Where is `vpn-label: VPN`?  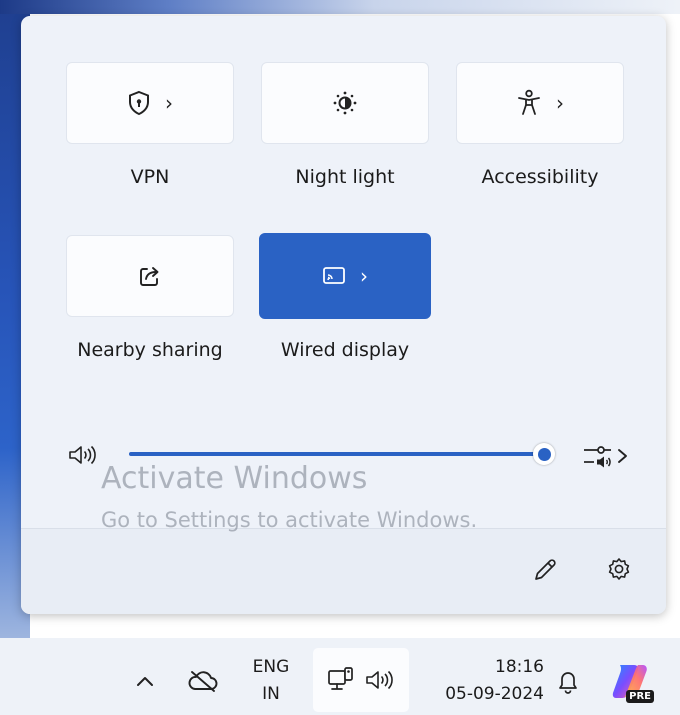
vpn-label: VPN is located at coordinates (150, 177).